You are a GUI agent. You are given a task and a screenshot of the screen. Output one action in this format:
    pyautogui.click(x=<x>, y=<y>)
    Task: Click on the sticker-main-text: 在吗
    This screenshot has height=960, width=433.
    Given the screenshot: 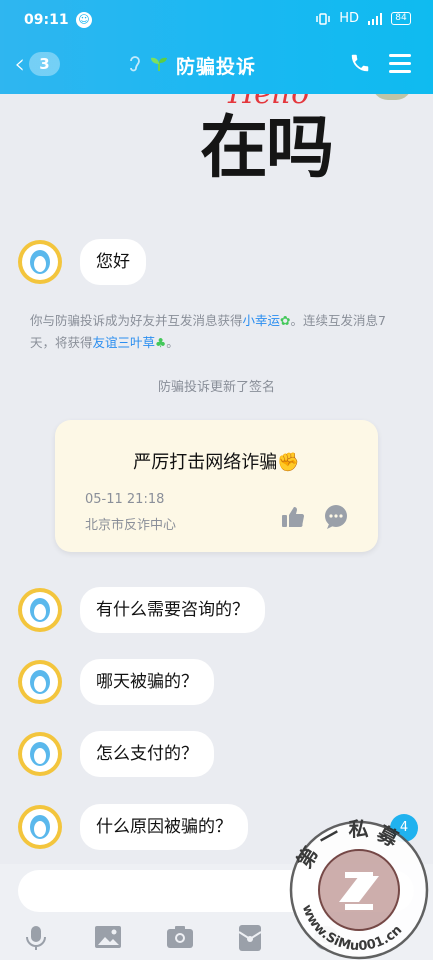 What is the action you would take?
    pyautogui.click(x=267, y=148)
    